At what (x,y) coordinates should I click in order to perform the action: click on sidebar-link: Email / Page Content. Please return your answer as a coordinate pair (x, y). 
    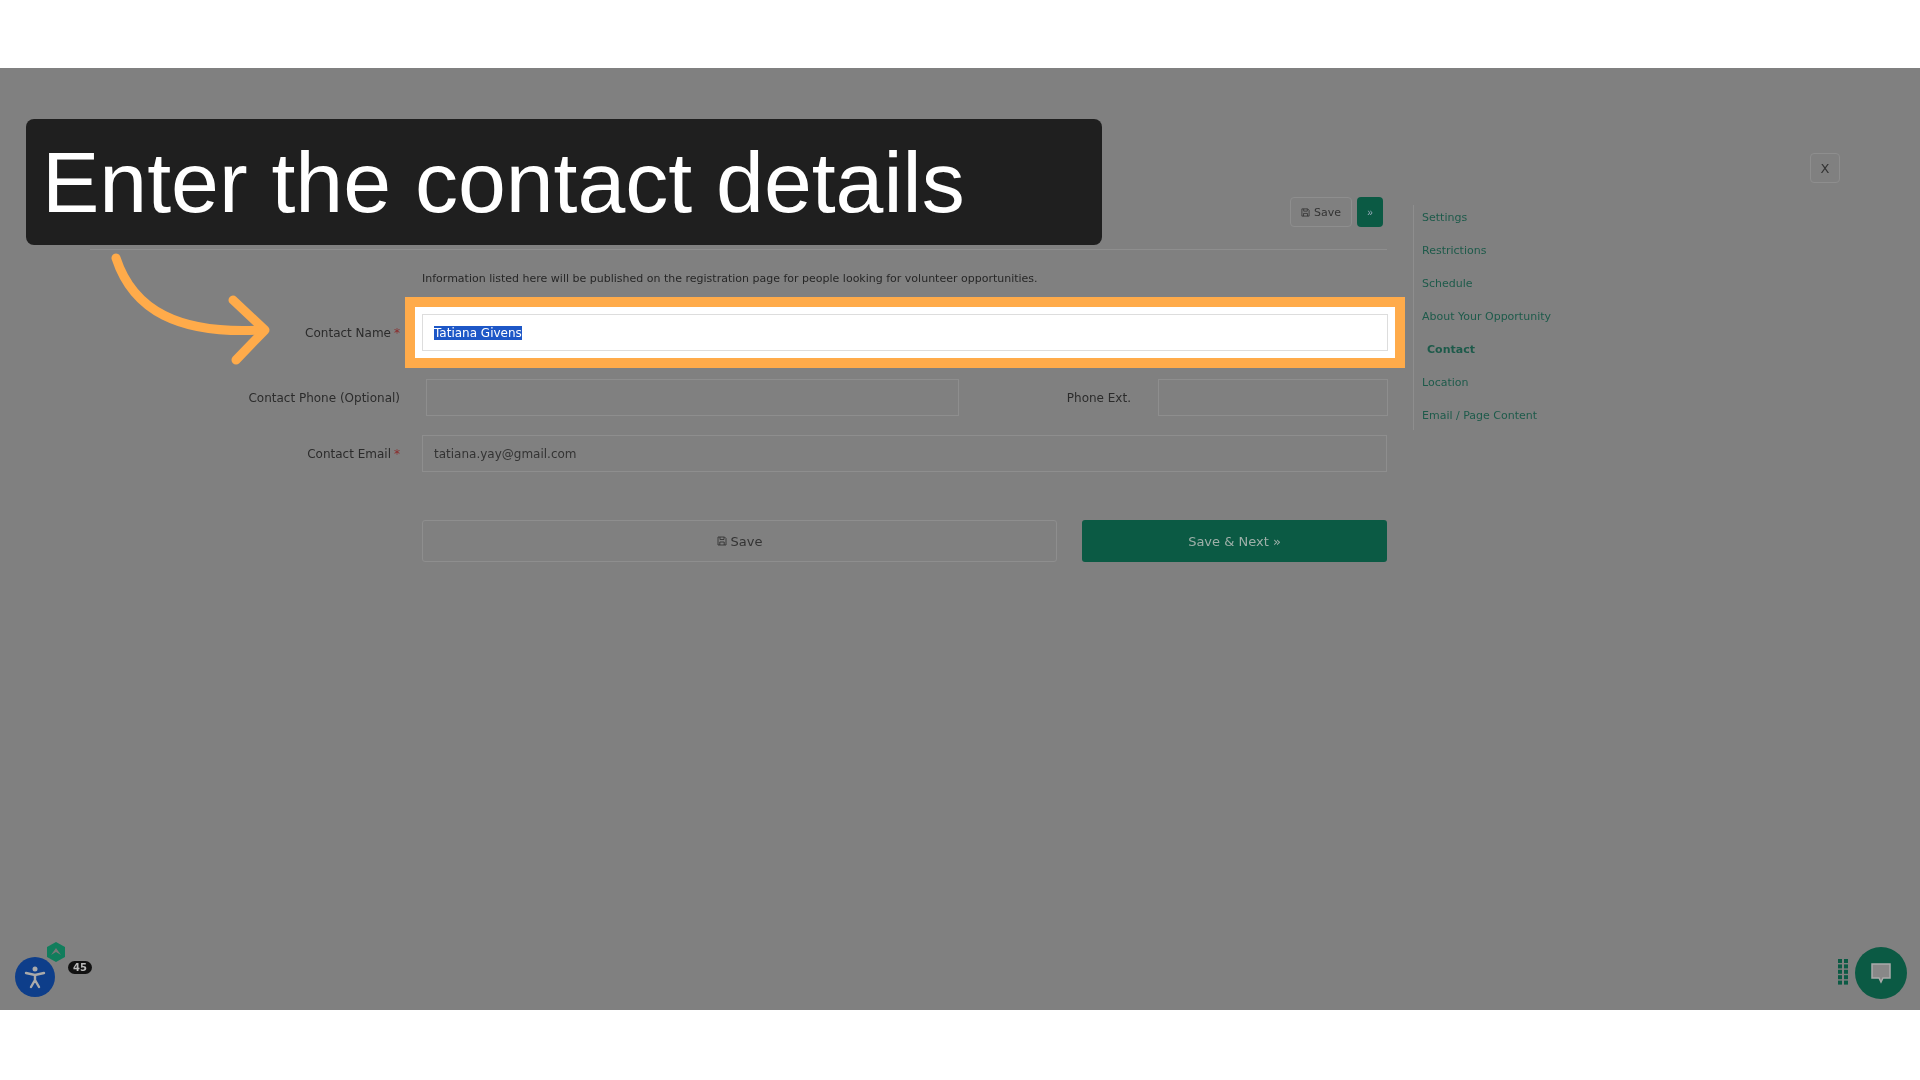
    Looking at the image, I should click on (1486, 416).